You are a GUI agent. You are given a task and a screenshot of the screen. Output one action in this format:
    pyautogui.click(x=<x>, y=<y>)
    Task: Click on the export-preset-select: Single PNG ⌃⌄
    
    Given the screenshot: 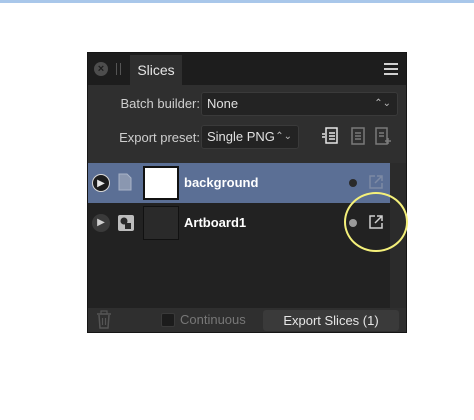 What is the action you would take?
    pyautogui.click(x=250, y=137)
    